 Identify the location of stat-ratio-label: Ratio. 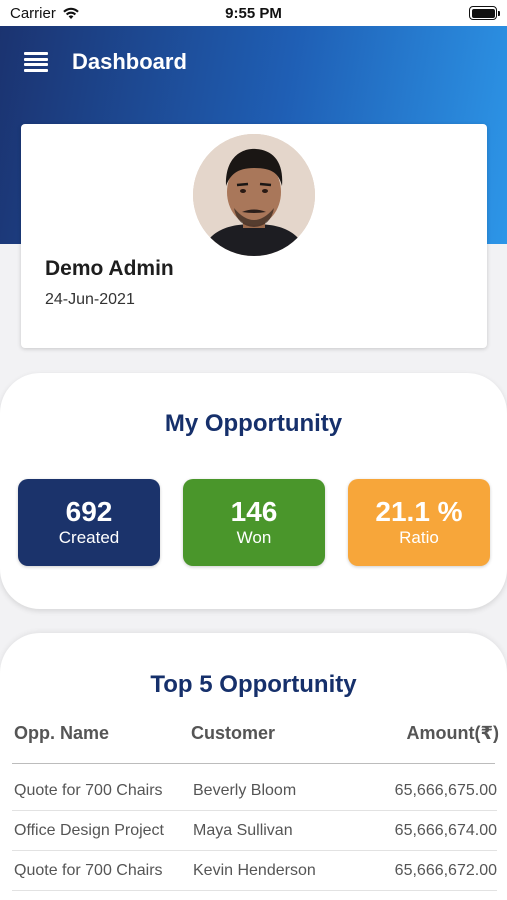
(419, 538).